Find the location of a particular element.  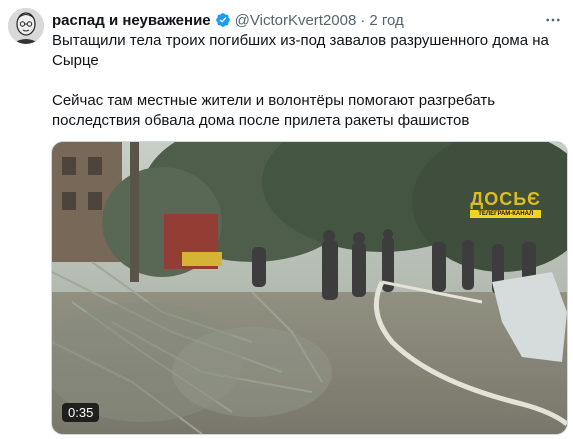

author-name: распад и неуважение is located at coordinates (131, 20).